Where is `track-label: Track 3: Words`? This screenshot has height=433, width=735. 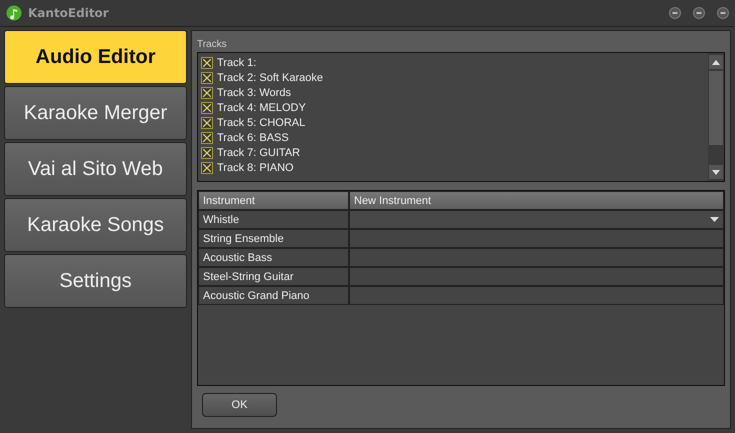
track-label: Track 3: Words is located at coordinates (254, 92).